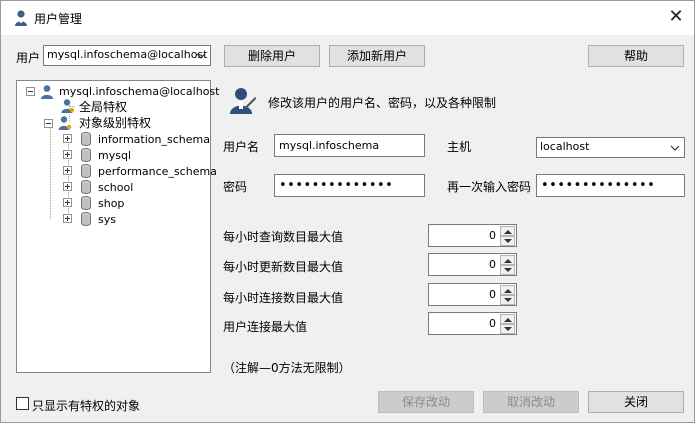 This screenshot has height=423, width=695. I want to click on user-select: mysql.infoschema@localhost, so click(127, 55).